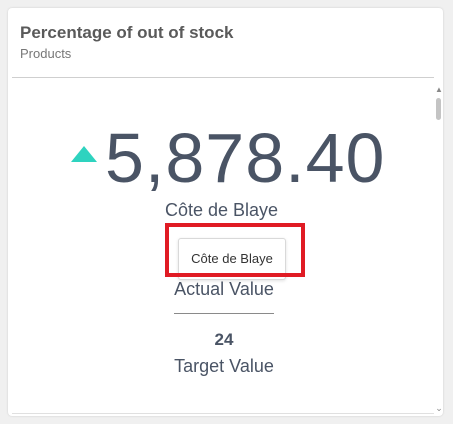 The width and height of the screenshot is (453, 424). Describe the element at coordinates (245, 158) in the screenshot. I see `kpi-value: 5,878.40` at that location.